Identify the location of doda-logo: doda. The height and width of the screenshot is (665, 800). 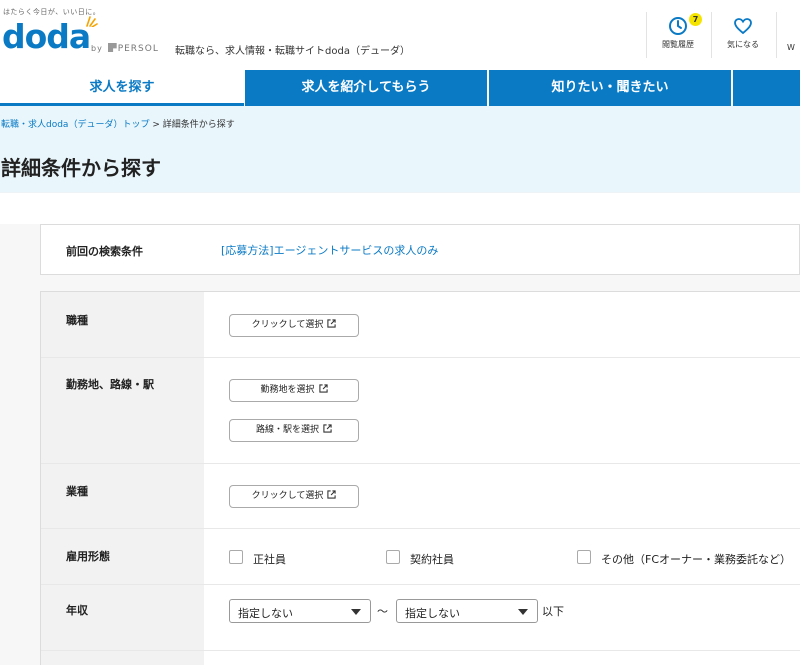
(46, 36).